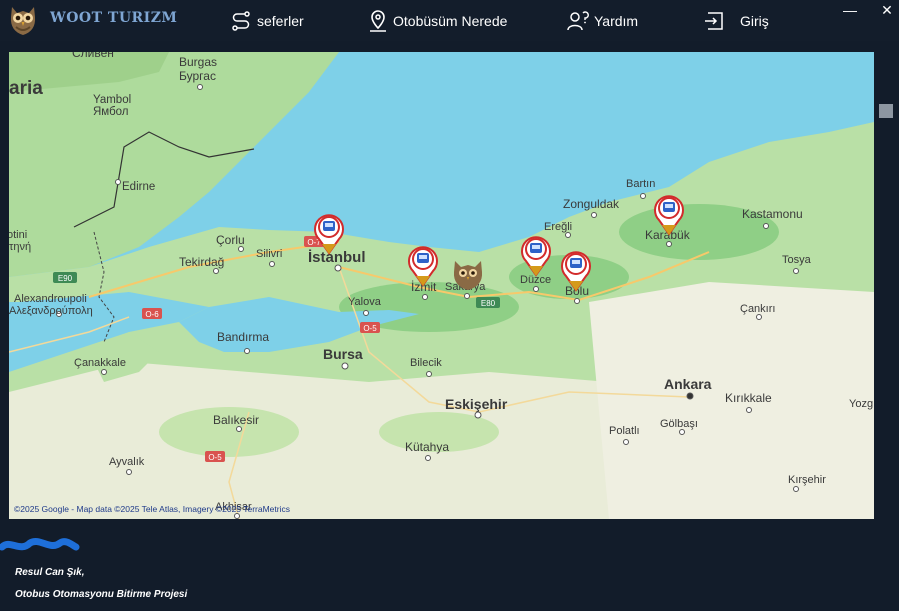  Describe the element at coordinates (93, 56) in the screenshot. I see `label-slivn: Сливен` at that location.